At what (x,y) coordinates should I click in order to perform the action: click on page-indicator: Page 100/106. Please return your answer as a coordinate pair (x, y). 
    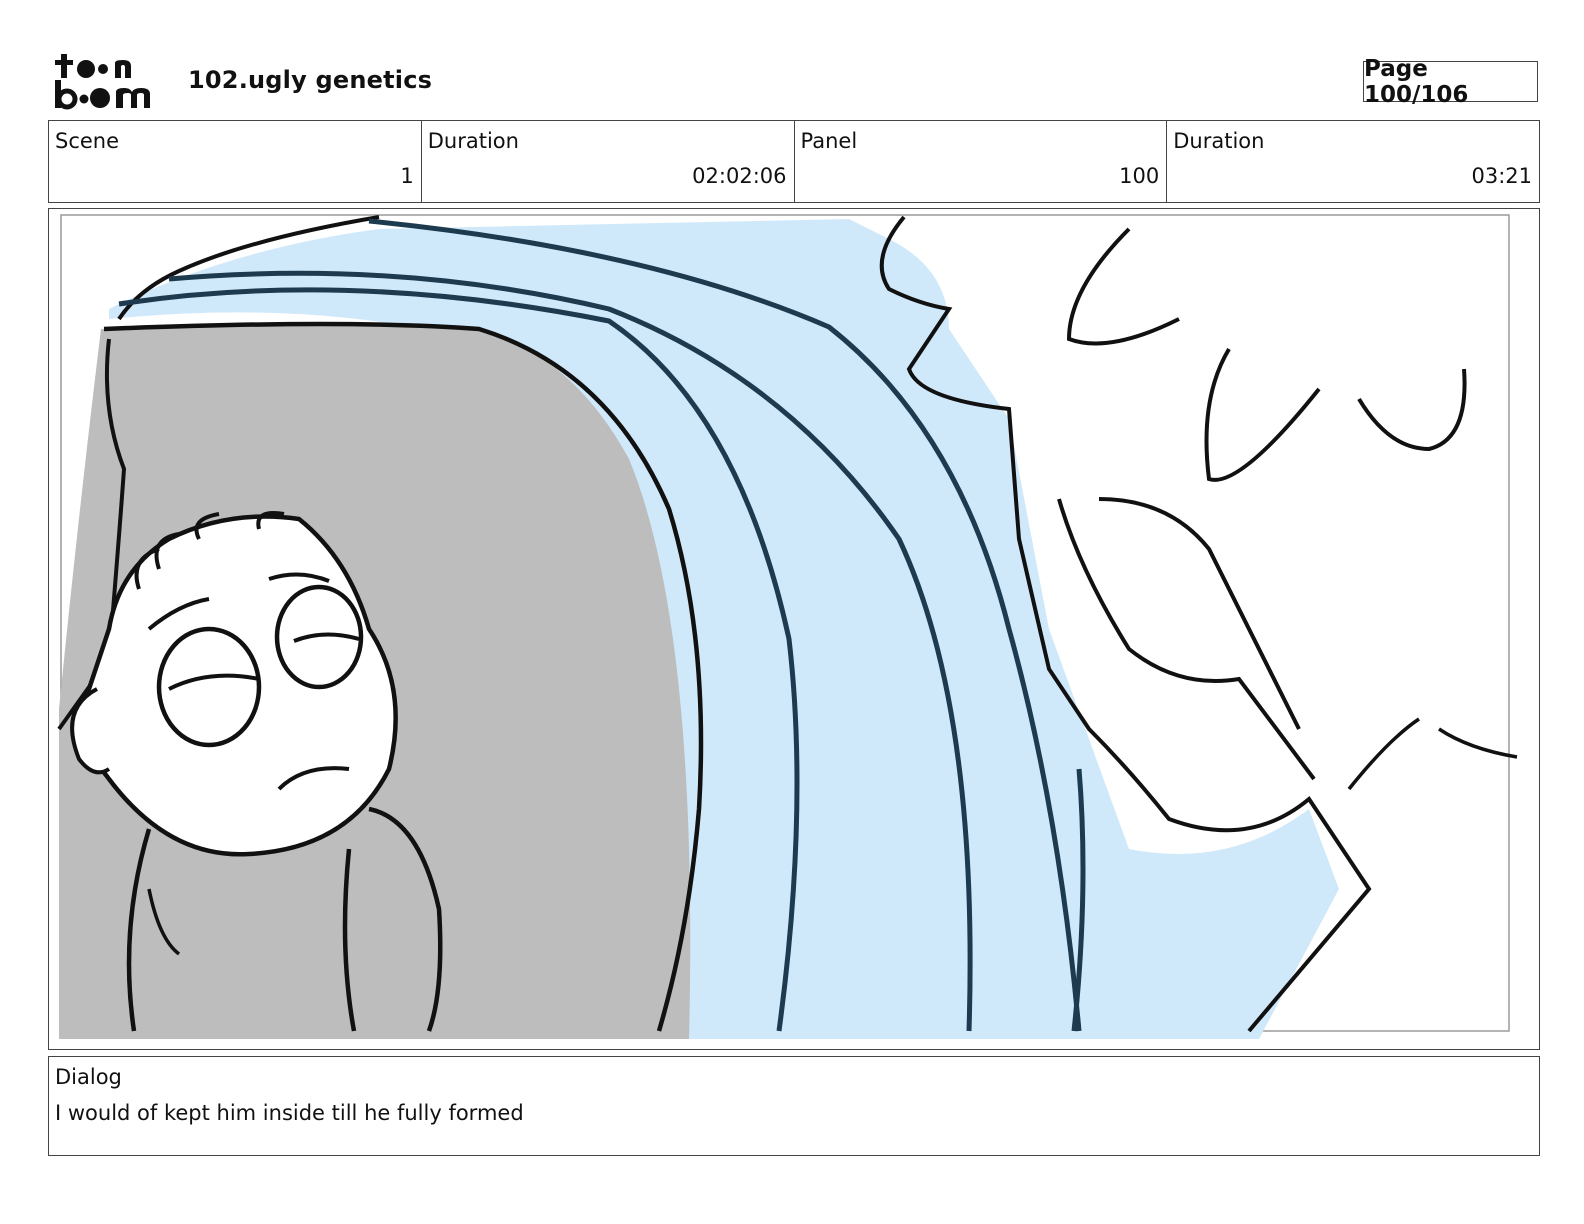
    Looking at the image, I should click on (1450, 82).